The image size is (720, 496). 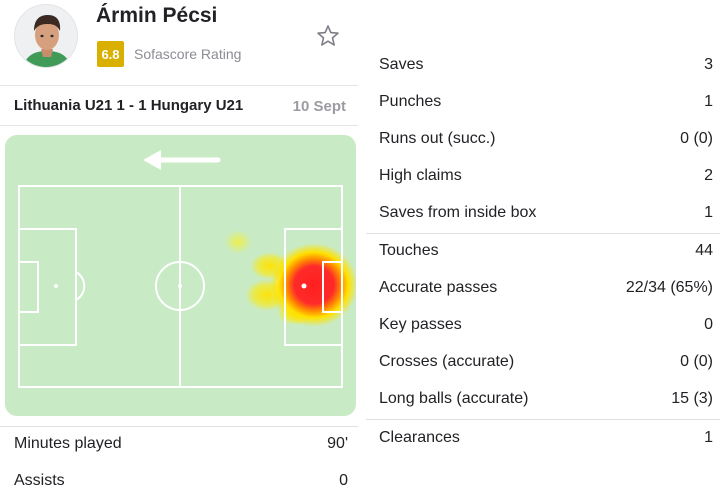 What do you see at coordinates (669, 287) in the screenshot?
I see `stat-value: 22/34 (65%)` at bounding box center [669, 287].